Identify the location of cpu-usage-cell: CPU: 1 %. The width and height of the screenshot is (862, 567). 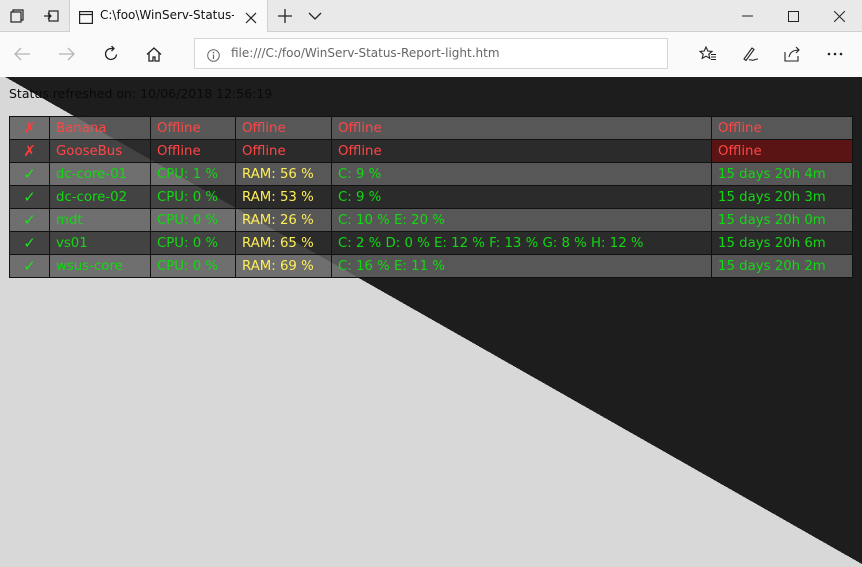
(193, 174).